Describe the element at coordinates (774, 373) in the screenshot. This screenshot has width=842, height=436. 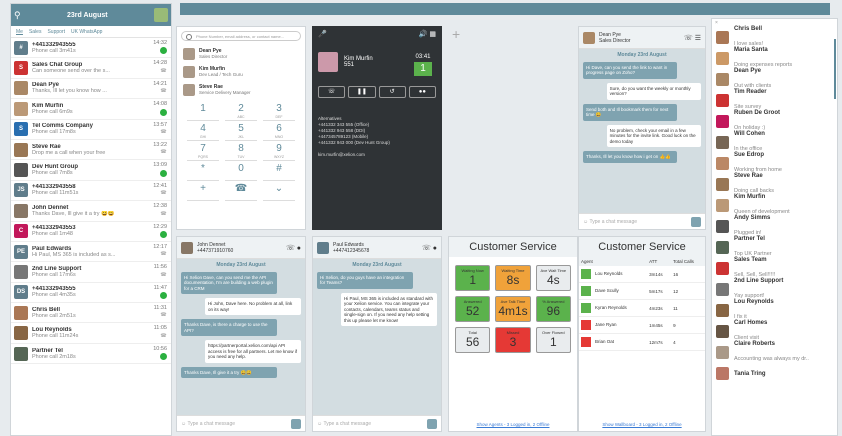
I see `list-item: Tania Tring` at that location.